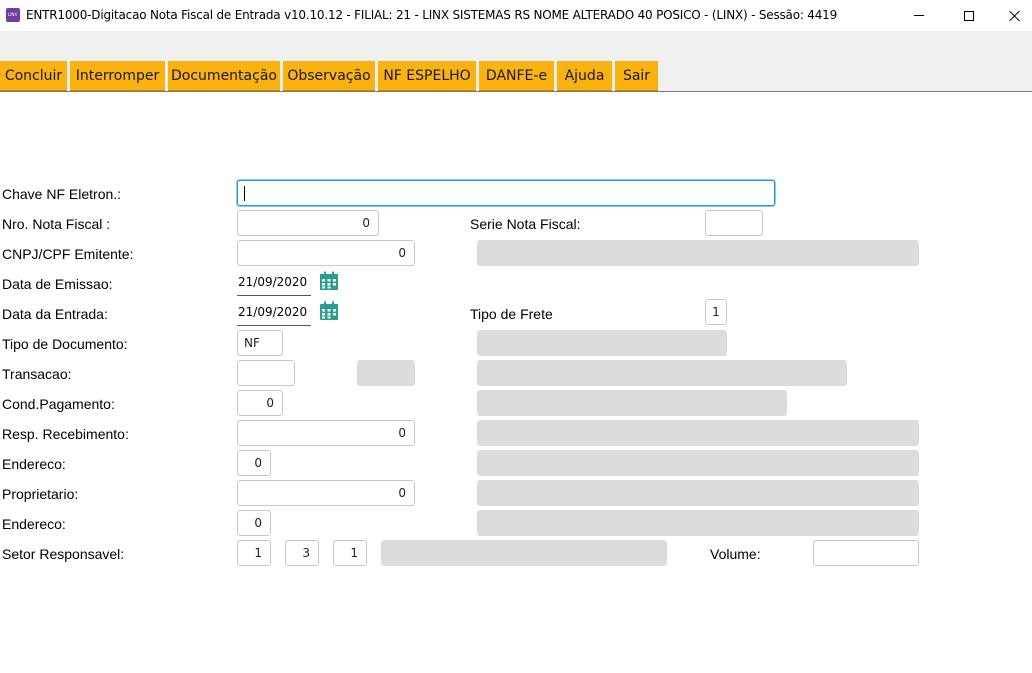 The height and width of the screenshot is (673, 1032). I want to click on setor-input-1: 1, so click(254, 553).